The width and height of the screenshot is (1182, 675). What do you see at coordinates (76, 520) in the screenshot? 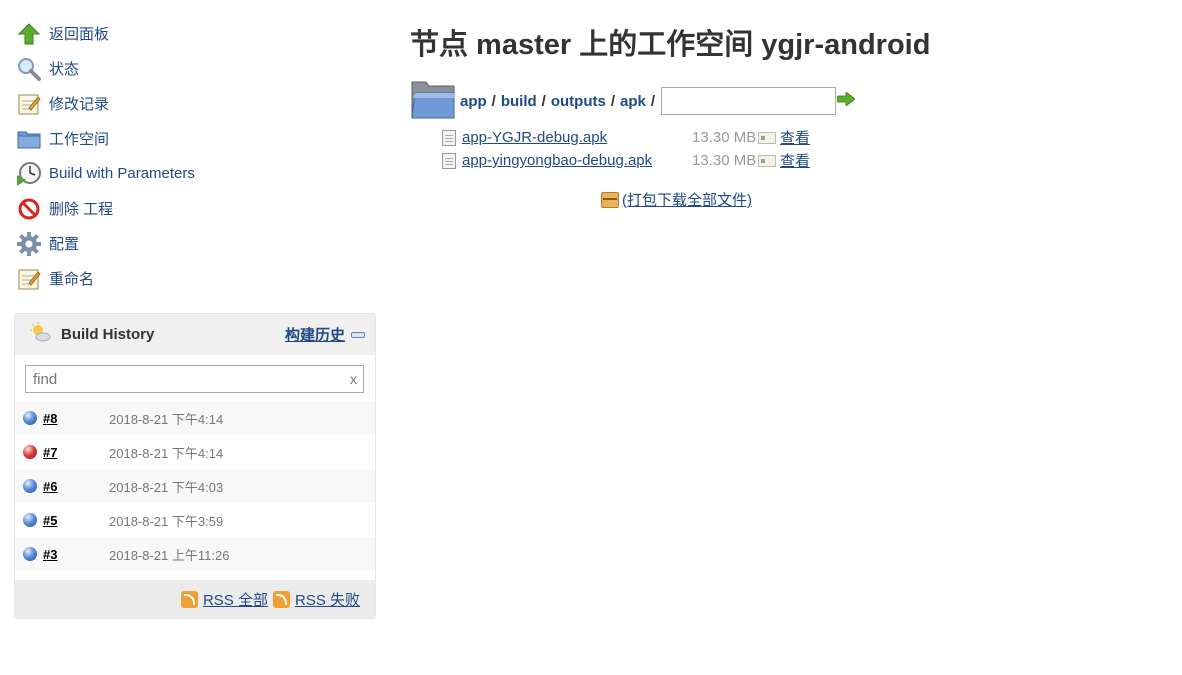
I see `build-number-link: #5` at bounding box center [76, 520].